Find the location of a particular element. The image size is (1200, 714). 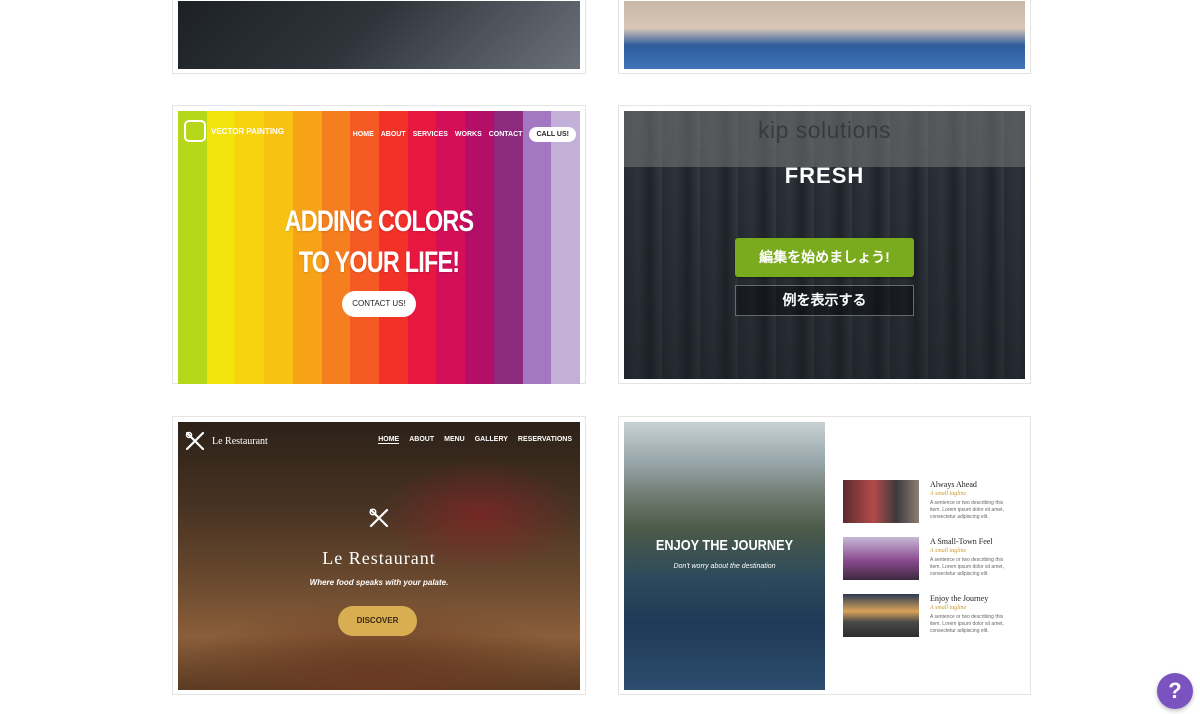

journey-item-heading: Always Ahead is located at coordinates (953, 484).